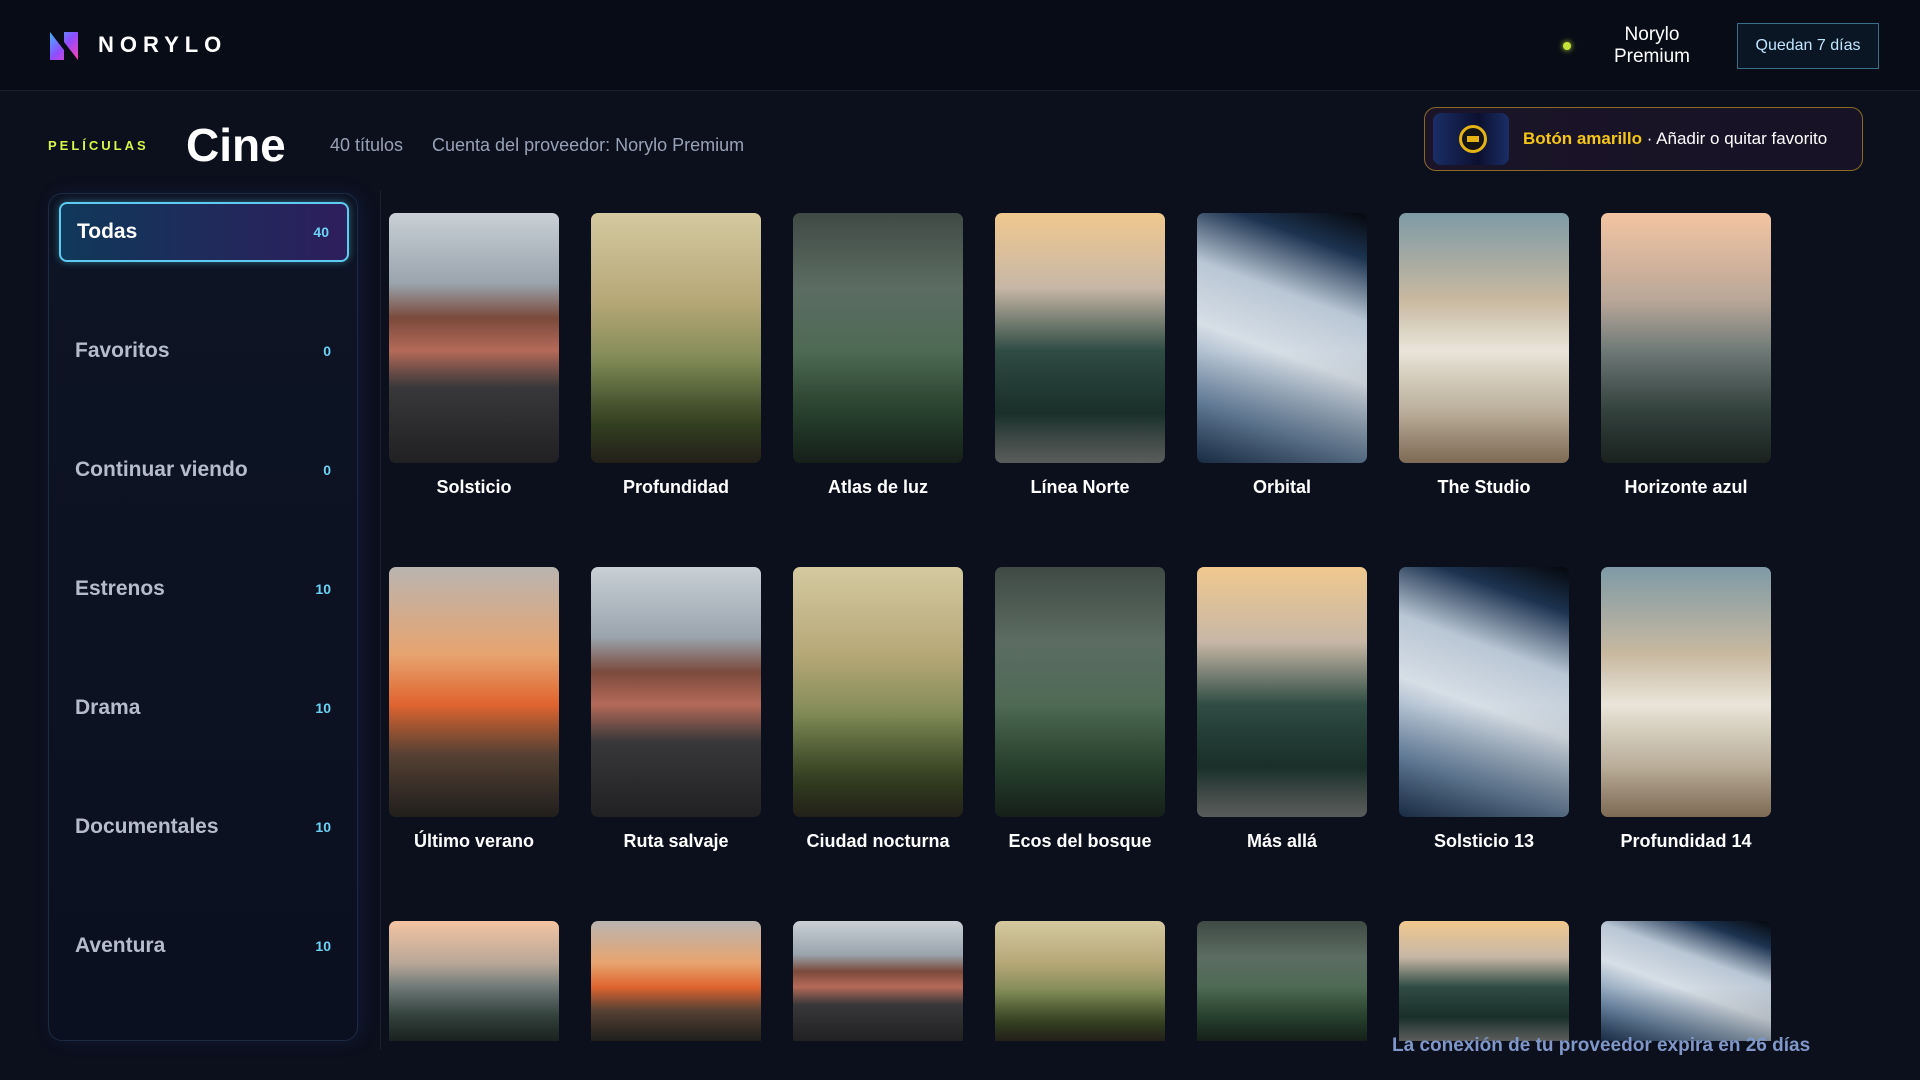 The height and width of the screenshot is (1080, 1920). I want to click on grid-divider, so click(380, 620).